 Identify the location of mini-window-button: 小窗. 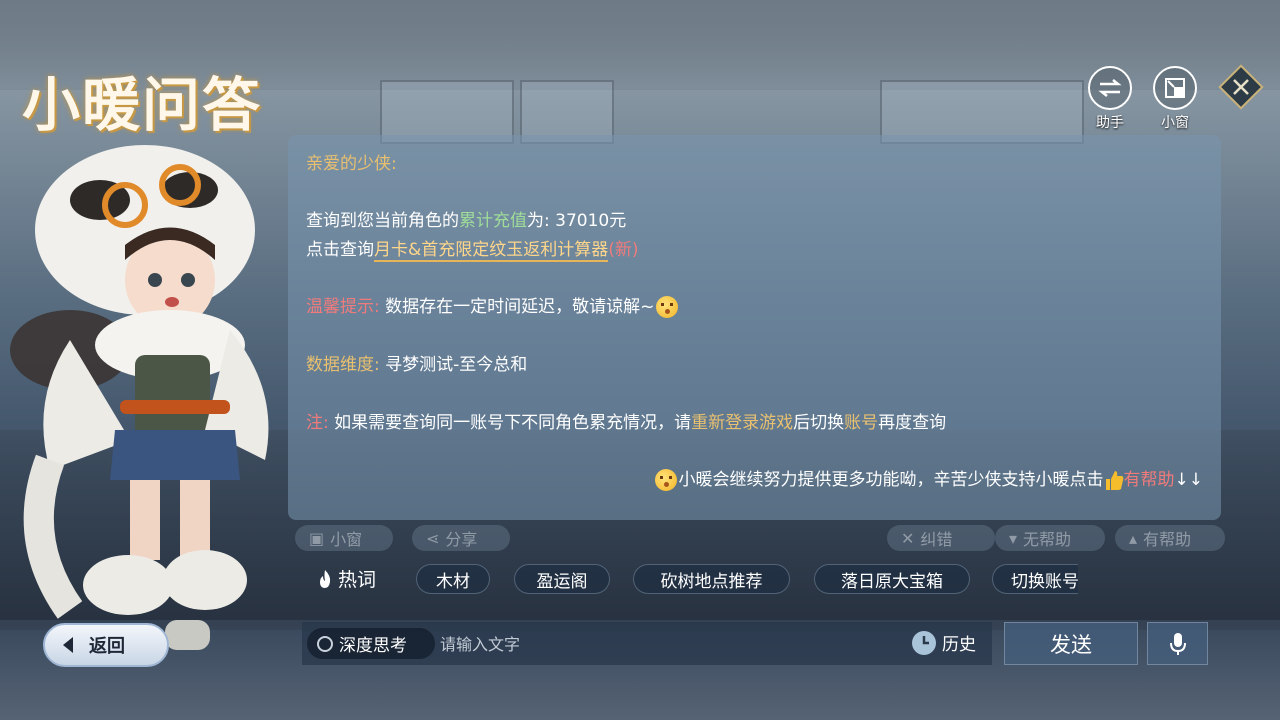
(1175, 99).